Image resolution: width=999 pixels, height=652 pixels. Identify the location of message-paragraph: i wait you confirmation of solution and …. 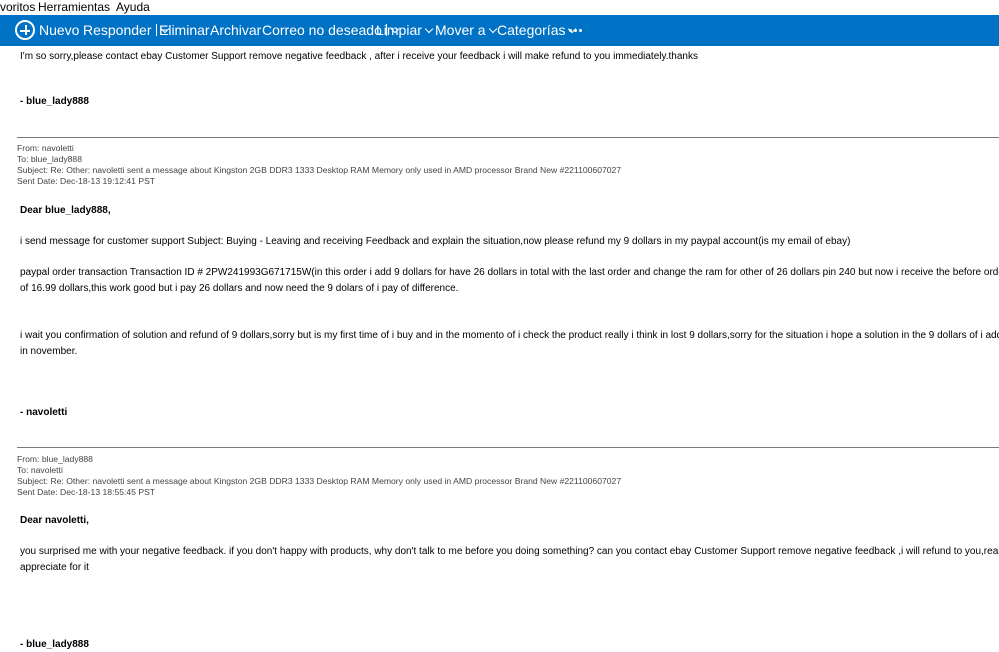
(509, 335).